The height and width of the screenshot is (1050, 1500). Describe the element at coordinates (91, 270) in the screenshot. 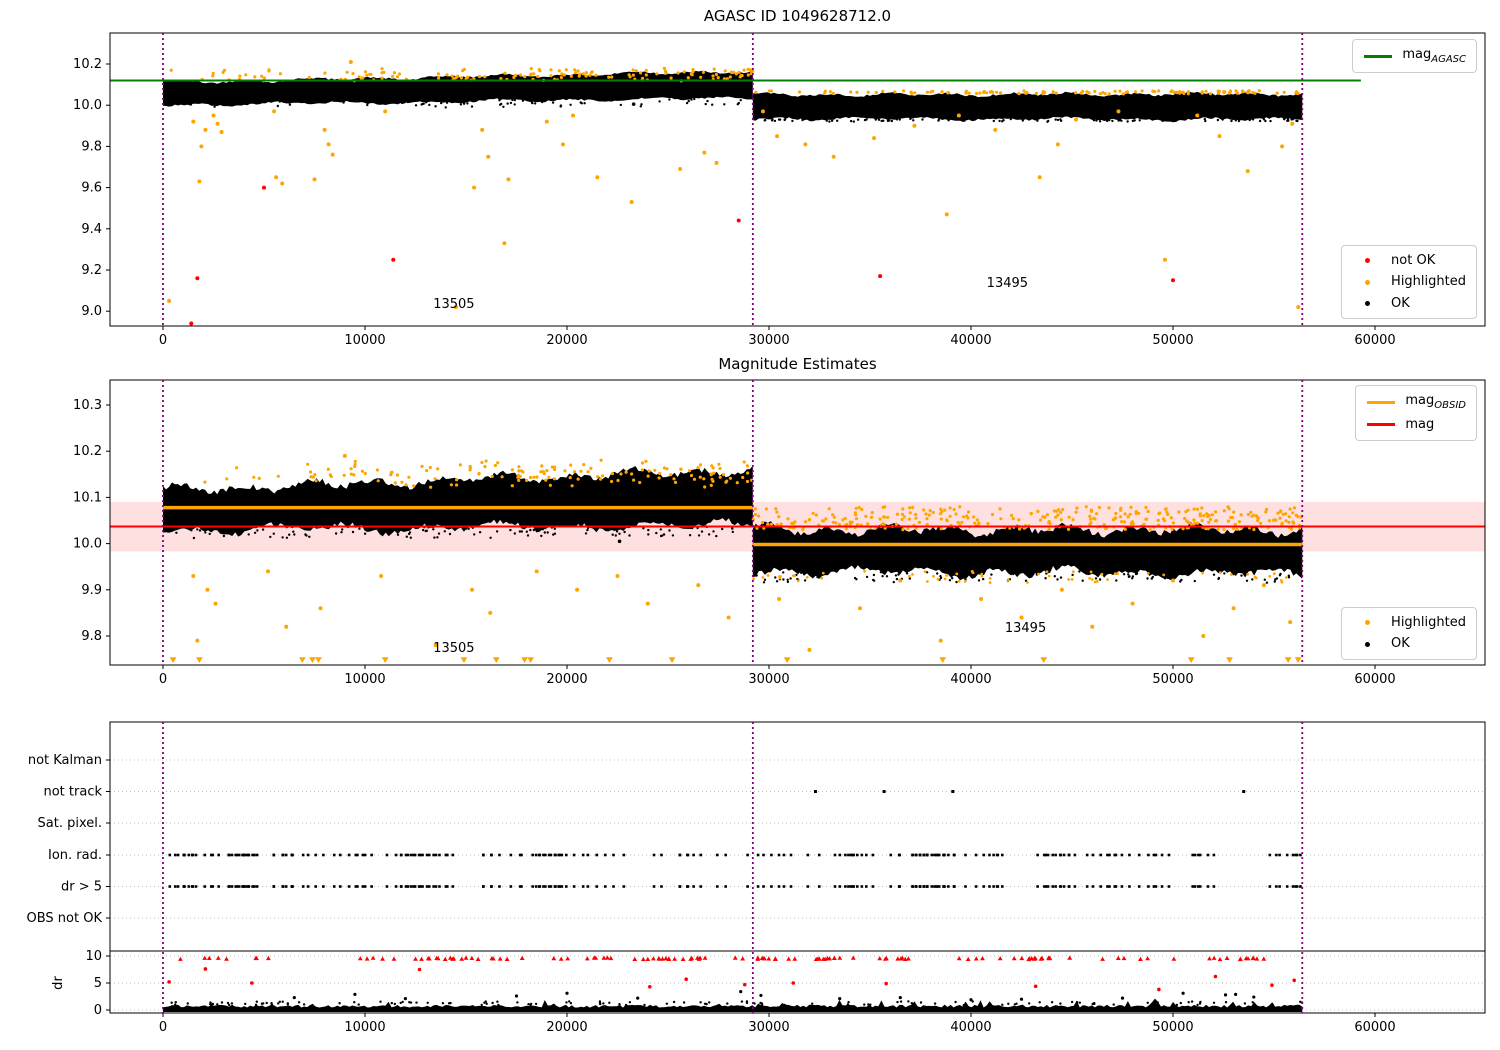

I see `tick-label: 9.2` at that location.